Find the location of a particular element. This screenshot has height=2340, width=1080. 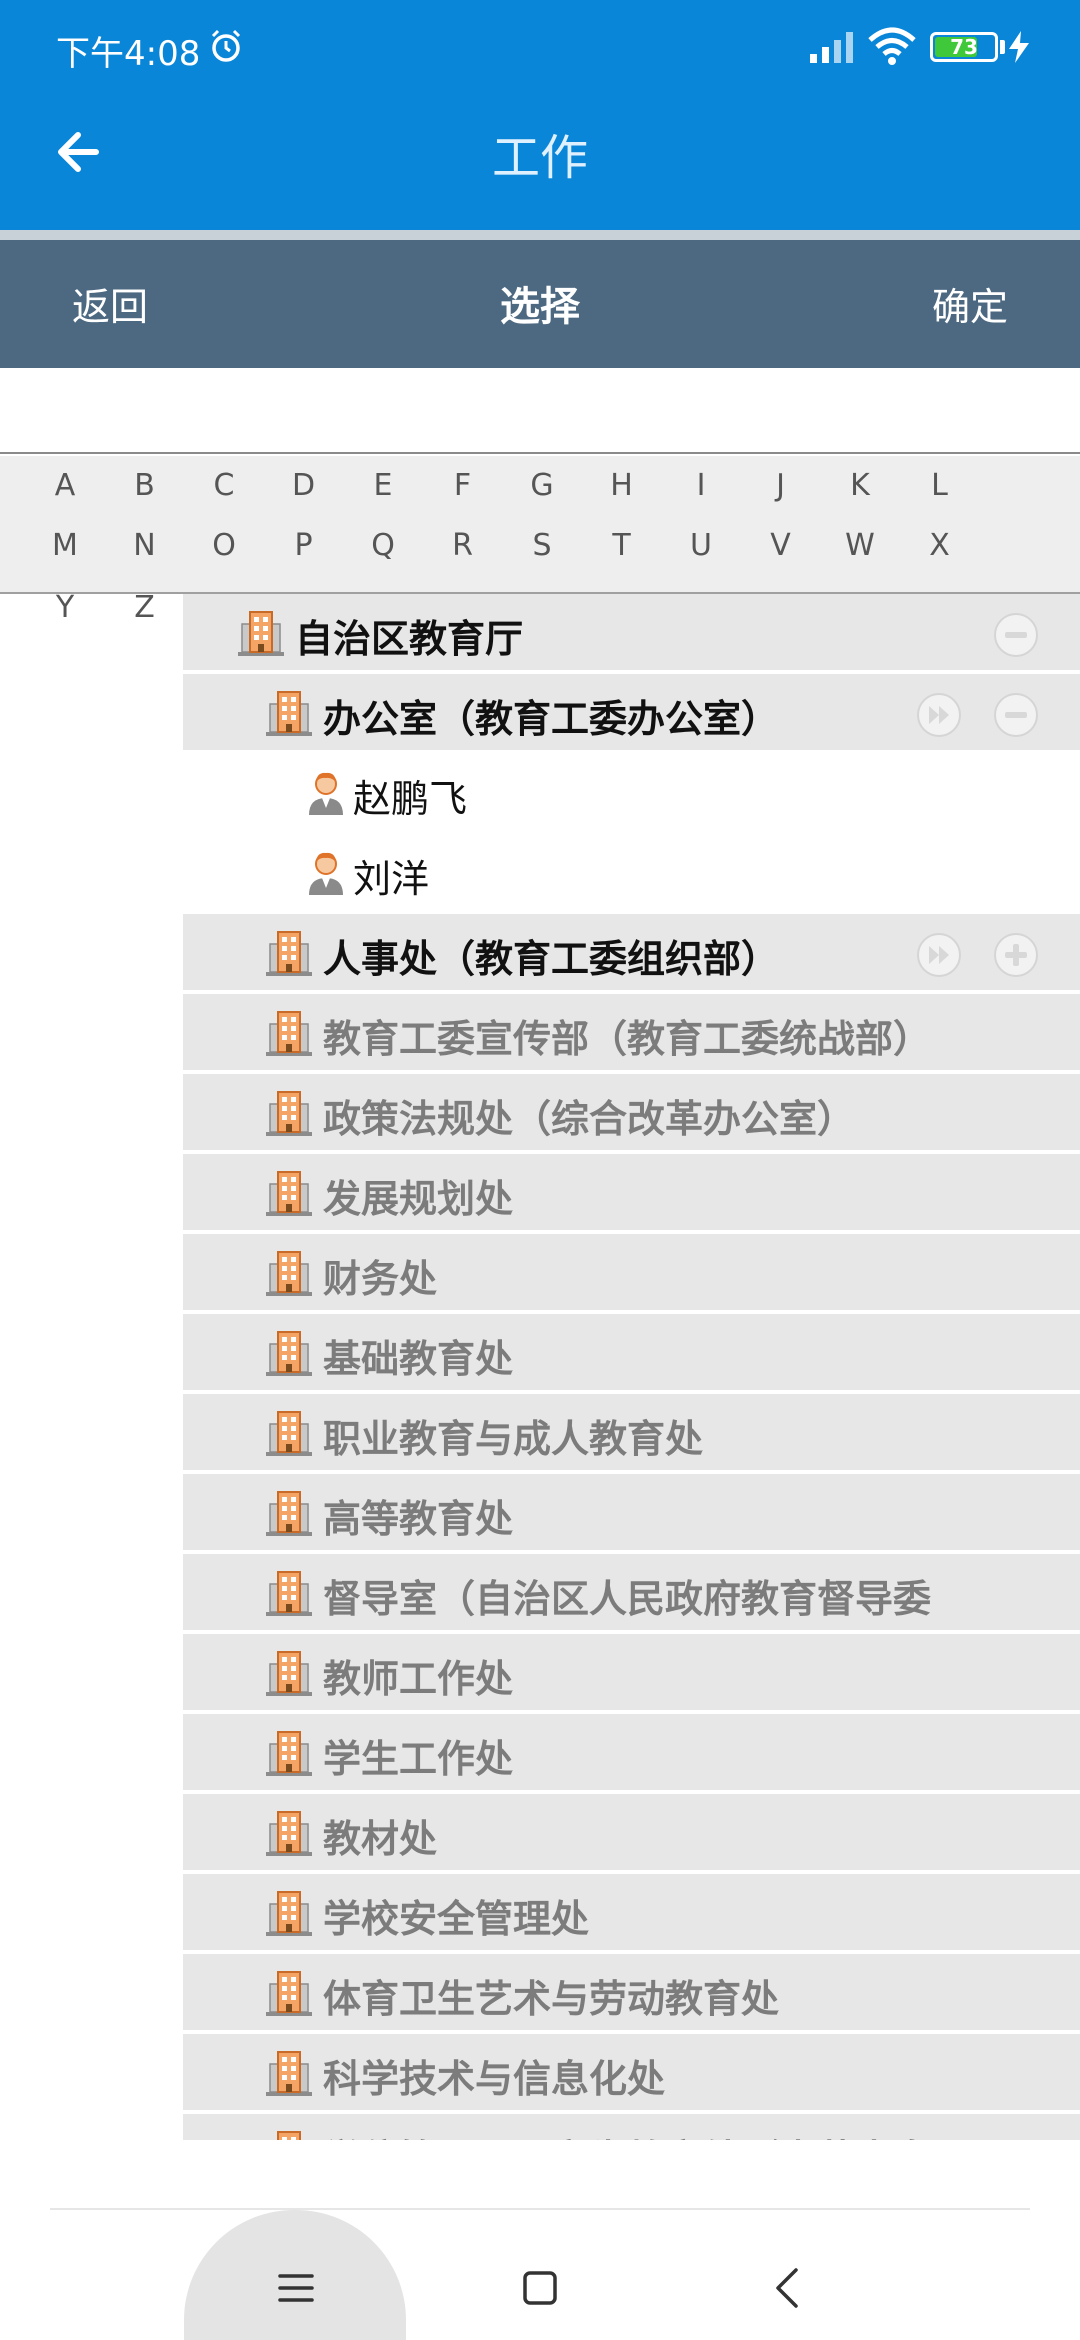

org-name: 基础教育处 is located at coordinates (418, 1359).